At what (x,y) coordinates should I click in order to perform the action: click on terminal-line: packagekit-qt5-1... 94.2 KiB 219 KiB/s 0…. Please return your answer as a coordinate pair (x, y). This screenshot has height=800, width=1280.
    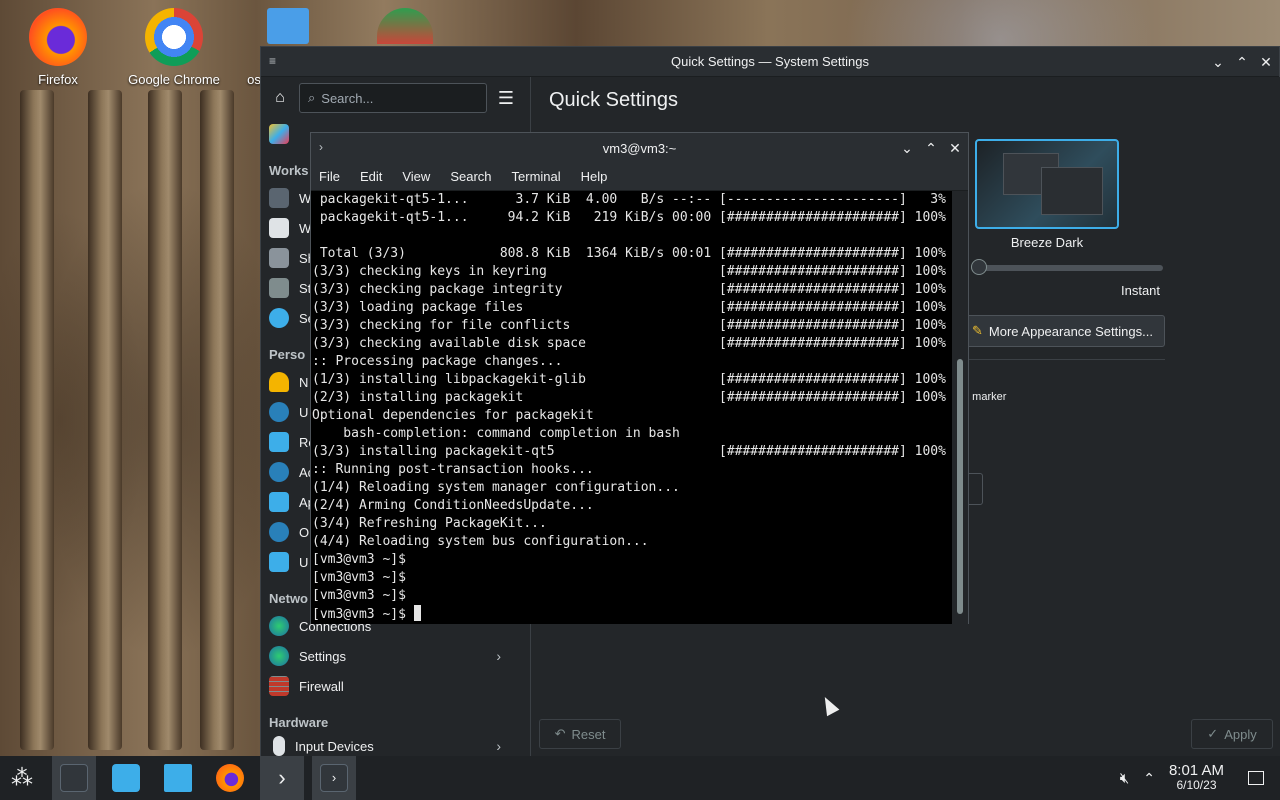
    Looking at the image, I should click on (629, 217).